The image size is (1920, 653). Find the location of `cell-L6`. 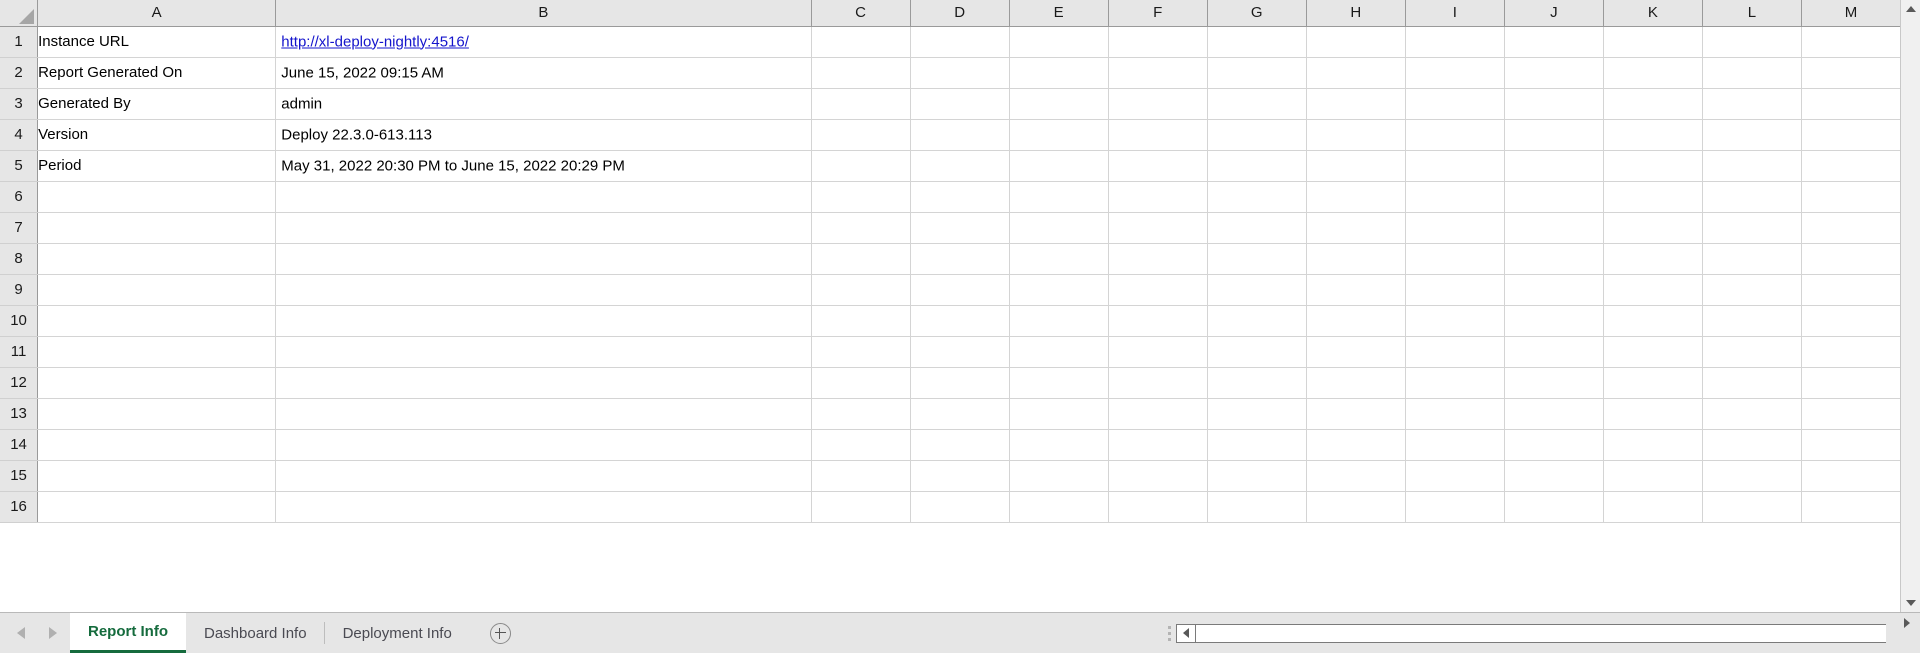

cell-L6 is located at coordinates (1752, 197).